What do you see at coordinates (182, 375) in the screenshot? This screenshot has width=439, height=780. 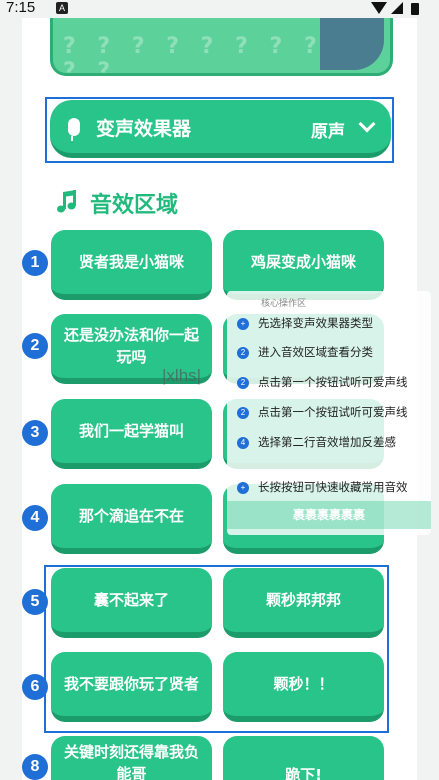 I see `watermark-text: |xlhs|` at bounding box center [182, 375].